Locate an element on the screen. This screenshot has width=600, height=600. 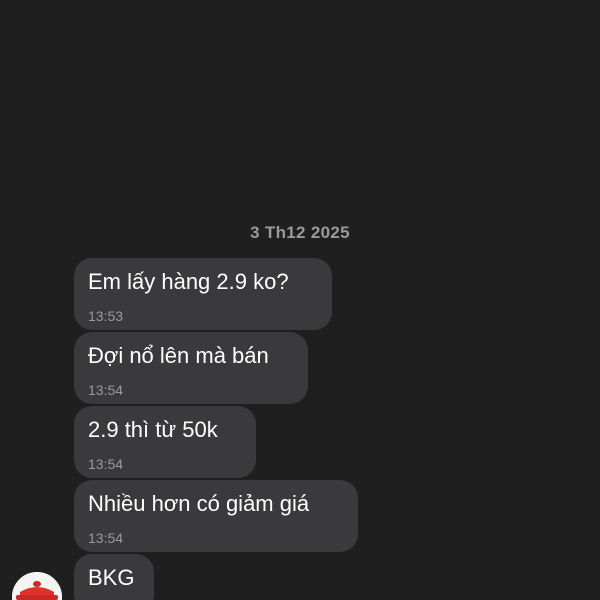
message-text: BKG is located at coordinates (111, 577).